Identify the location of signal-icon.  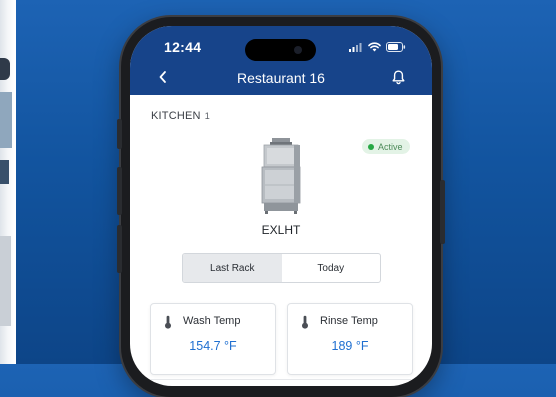
(355, 47).